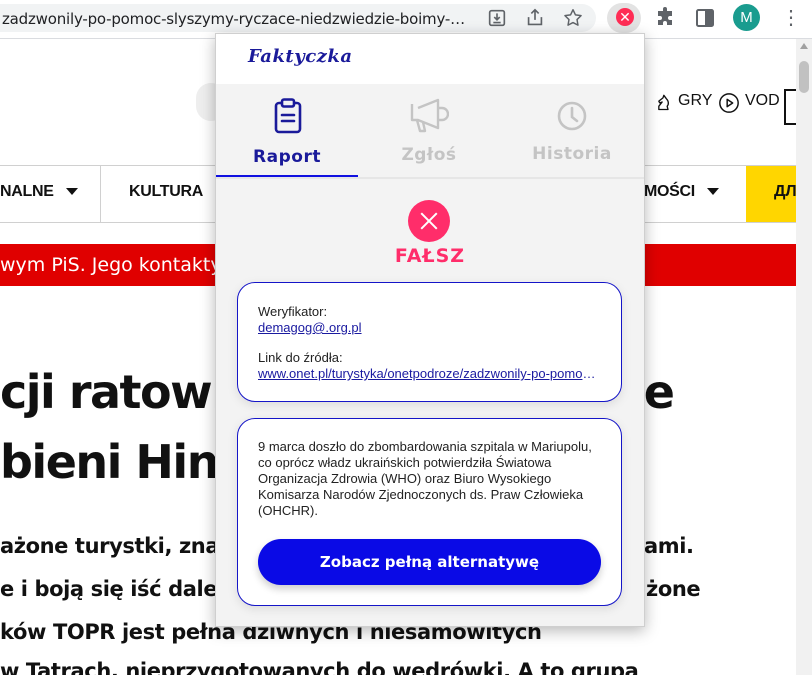 Image resolution: width=812 pixels, height=675 pixels. I want to click on article-lead-line1: ażone turystki, znaj, so click(113, 546).